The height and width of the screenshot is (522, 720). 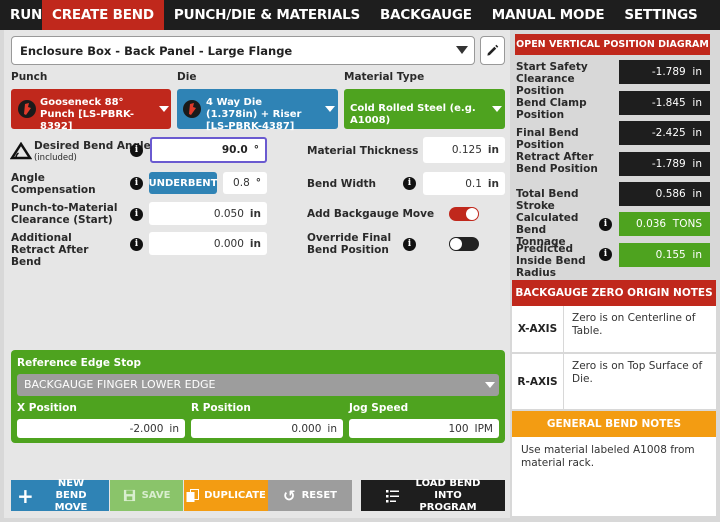 I want to click on die-label: Die, so click(x=187, y=77).